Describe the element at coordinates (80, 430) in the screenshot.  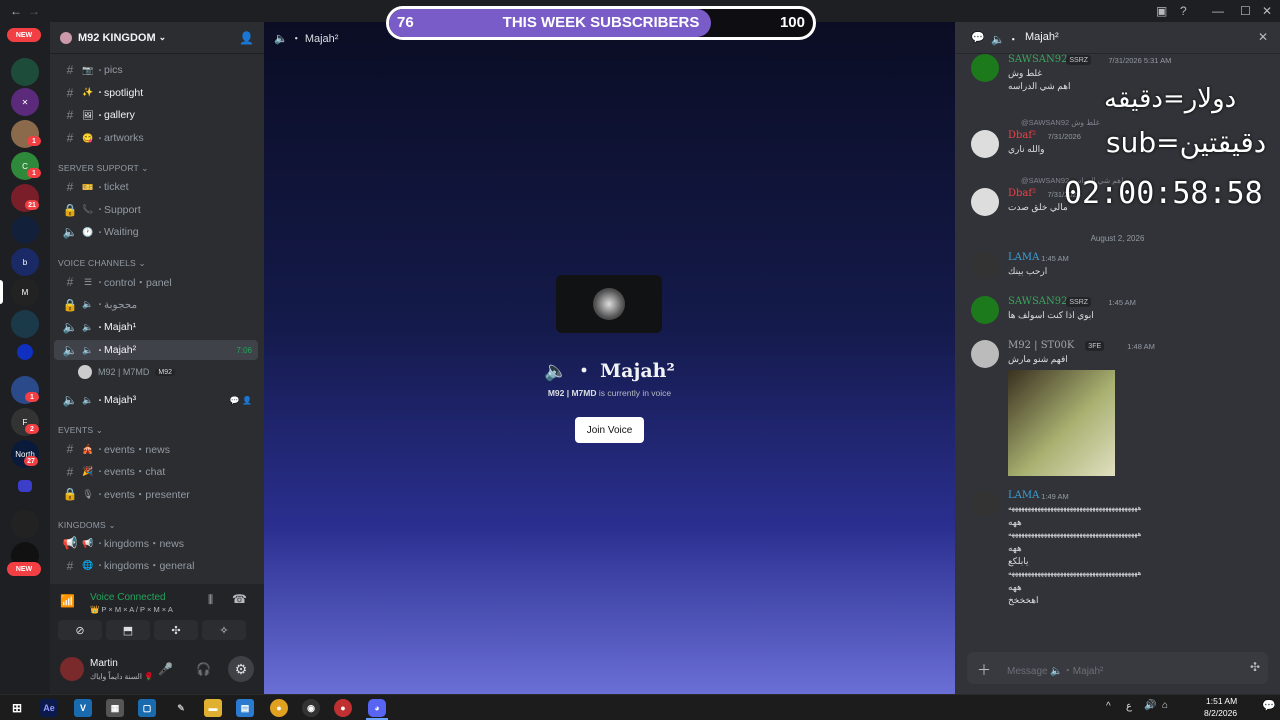
I see `category-header: EVENTS ⌄` at that location.